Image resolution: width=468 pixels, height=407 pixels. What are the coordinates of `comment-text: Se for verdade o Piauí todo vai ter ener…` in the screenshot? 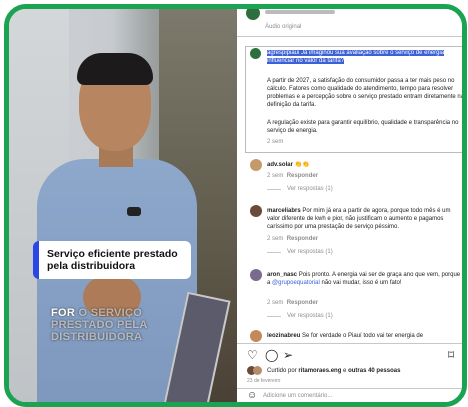 It's located at (363, 336).